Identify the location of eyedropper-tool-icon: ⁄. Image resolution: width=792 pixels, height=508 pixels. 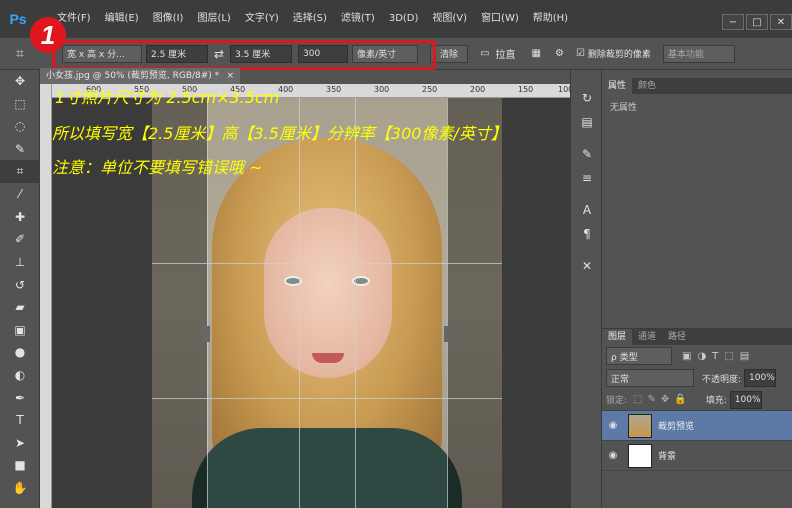
(20, 194).